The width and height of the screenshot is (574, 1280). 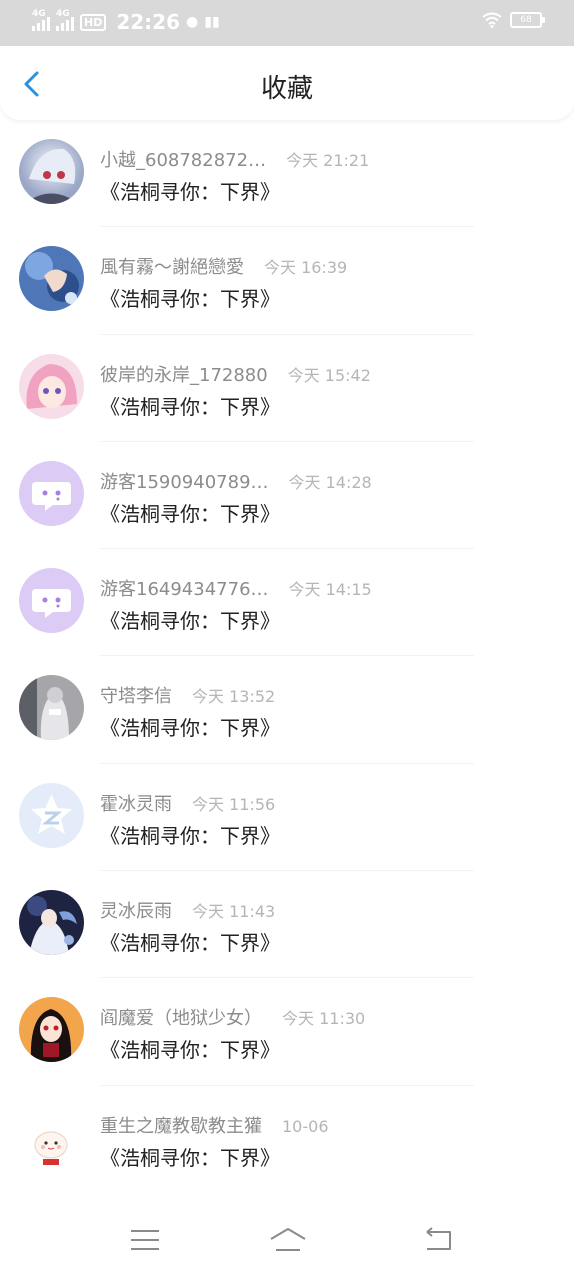 What do you see at coordinates (287, 1139) in the screenshot?
I see `list-item: 重生之魔教歇教主獾 10-06 《浩桐寻你：下界》` at bounding box center [287, 1139].